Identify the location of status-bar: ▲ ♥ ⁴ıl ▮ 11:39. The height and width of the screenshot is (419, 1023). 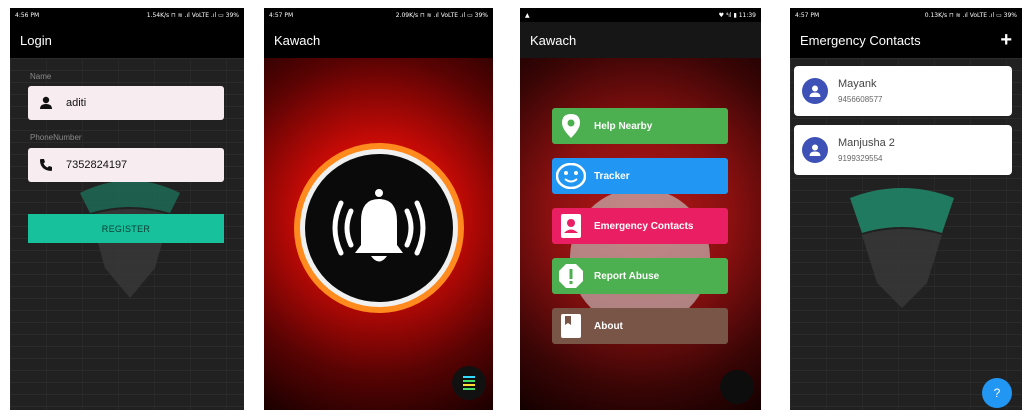
(640, 15).